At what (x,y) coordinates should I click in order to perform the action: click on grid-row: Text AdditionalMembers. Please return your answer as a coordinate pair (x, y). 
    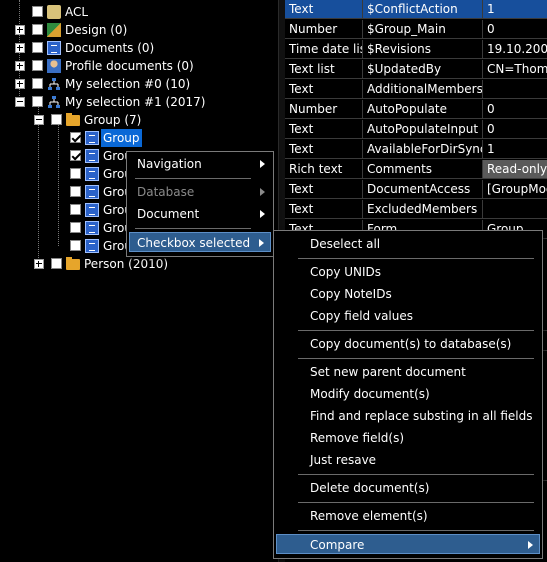
    Looking at the image, I should click on (416, 90).